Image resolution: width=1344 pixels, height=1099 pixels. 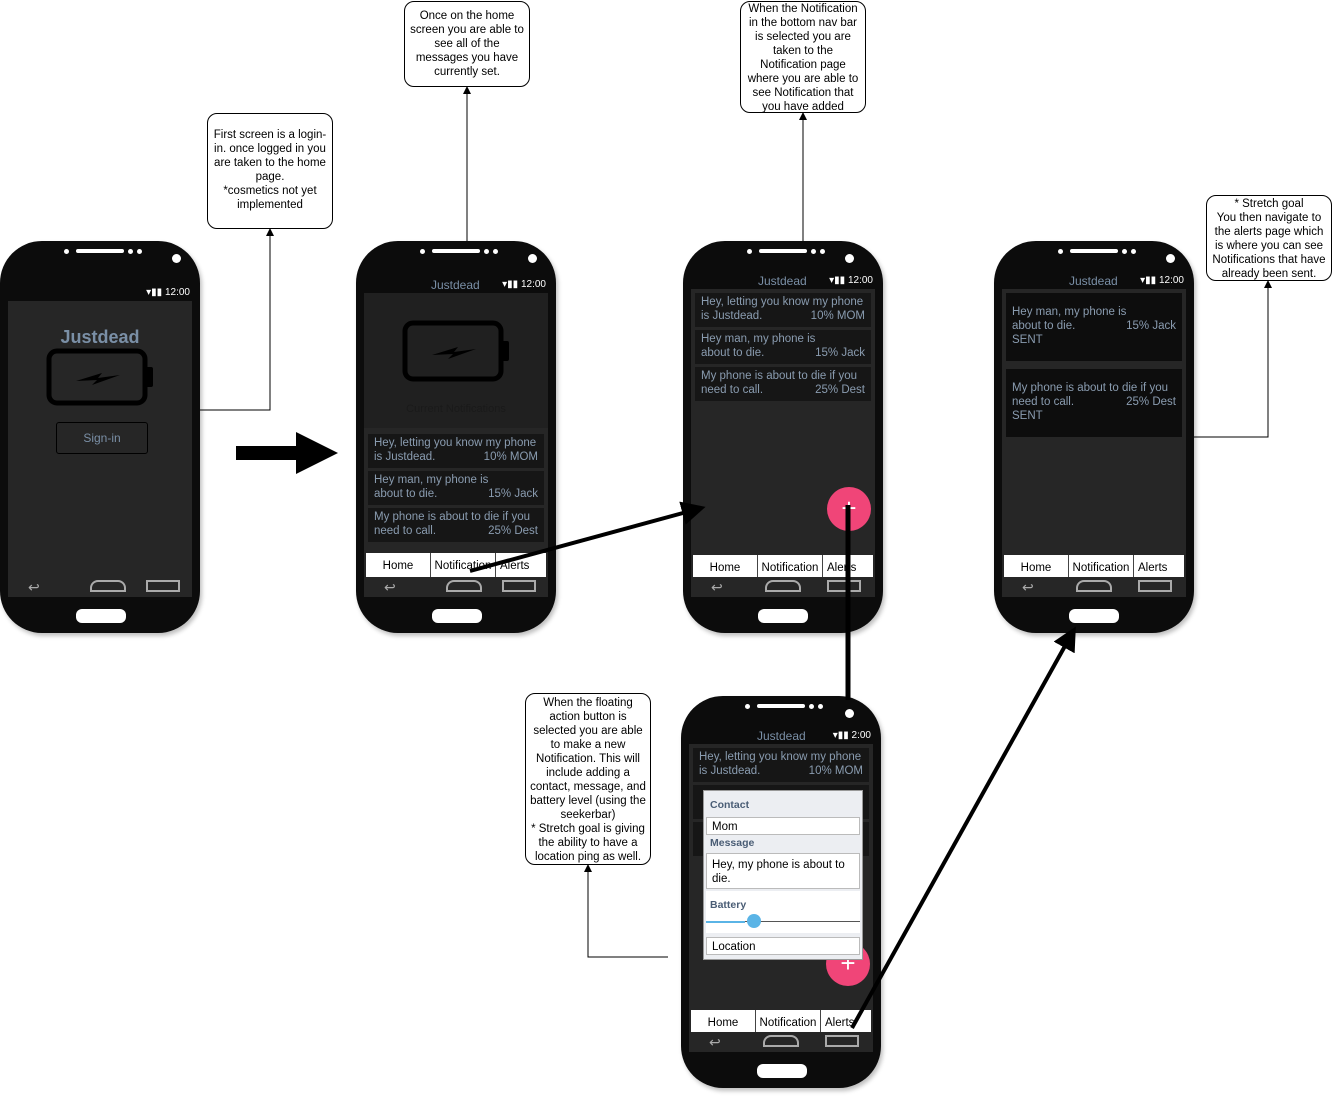 I want to click on battery-header-panel: Current Notifications, so click(x=456, y=360).